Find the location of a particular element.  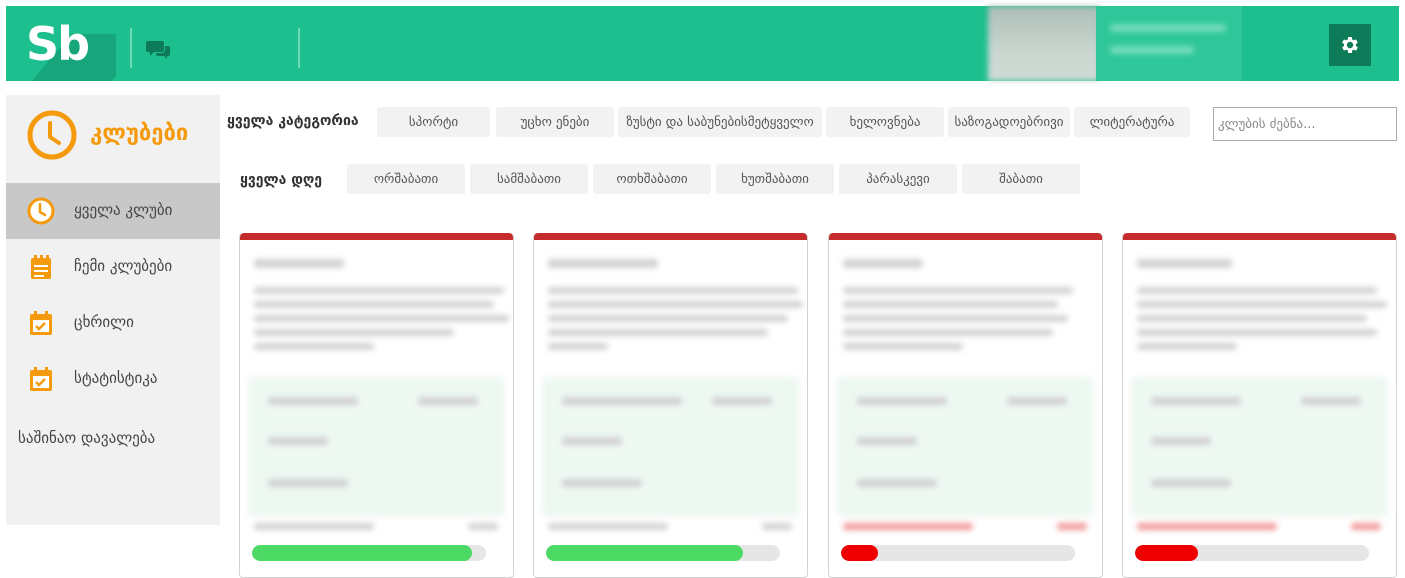

logo: Sb is located at coordinates (61, 43).